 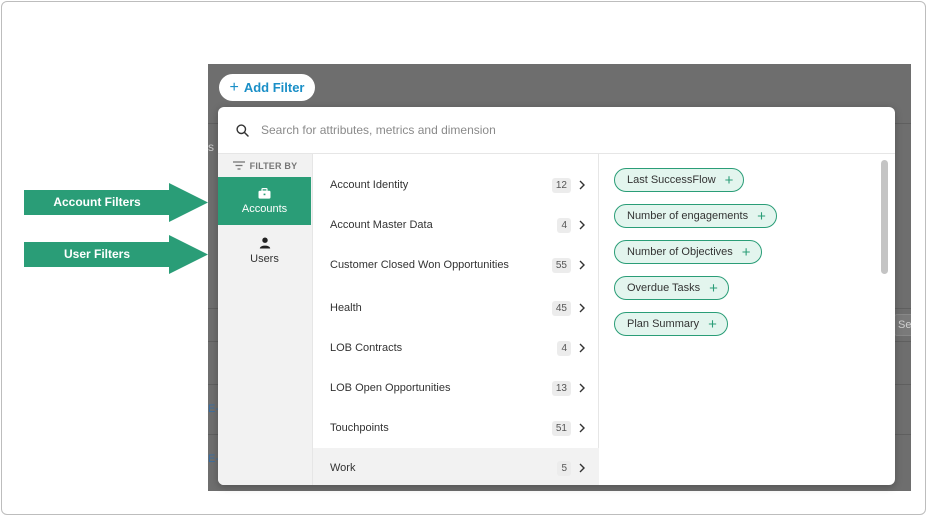 I want to click on attribute-chip: Overdue Tasks +, so click(x=671, y=288).